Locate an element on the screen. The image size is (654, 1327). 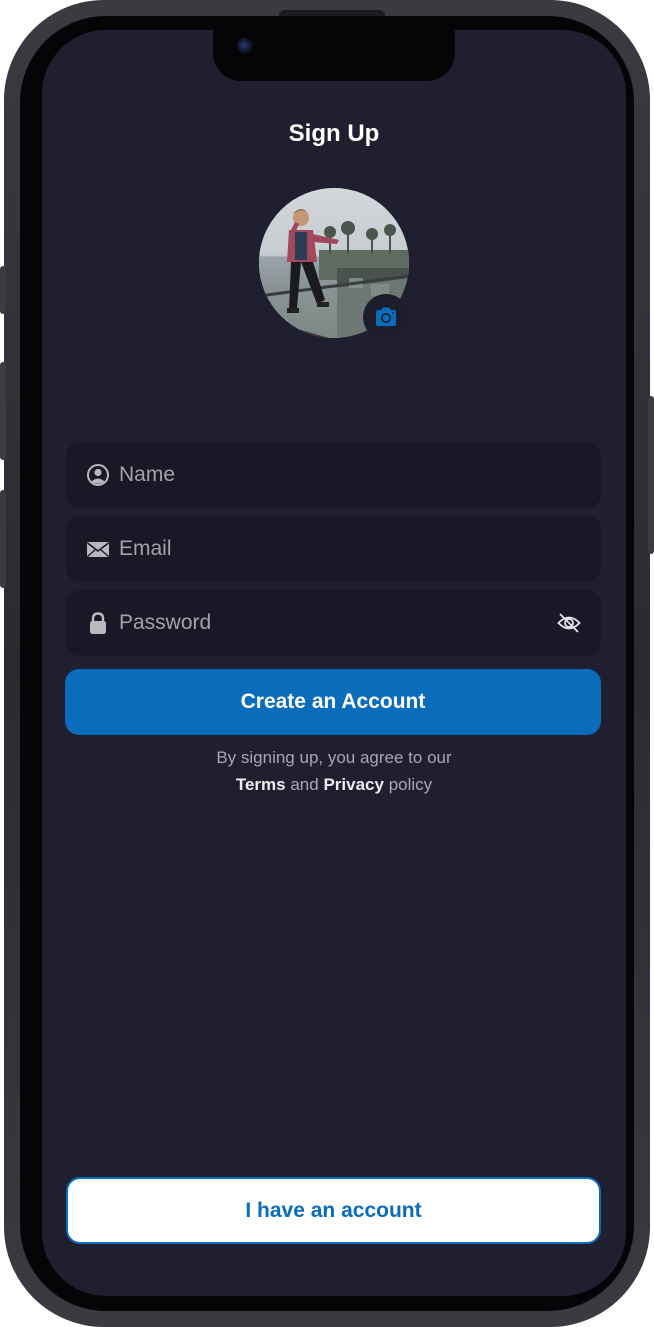
terms-suffix: policy is located at coordinates (410, 784).